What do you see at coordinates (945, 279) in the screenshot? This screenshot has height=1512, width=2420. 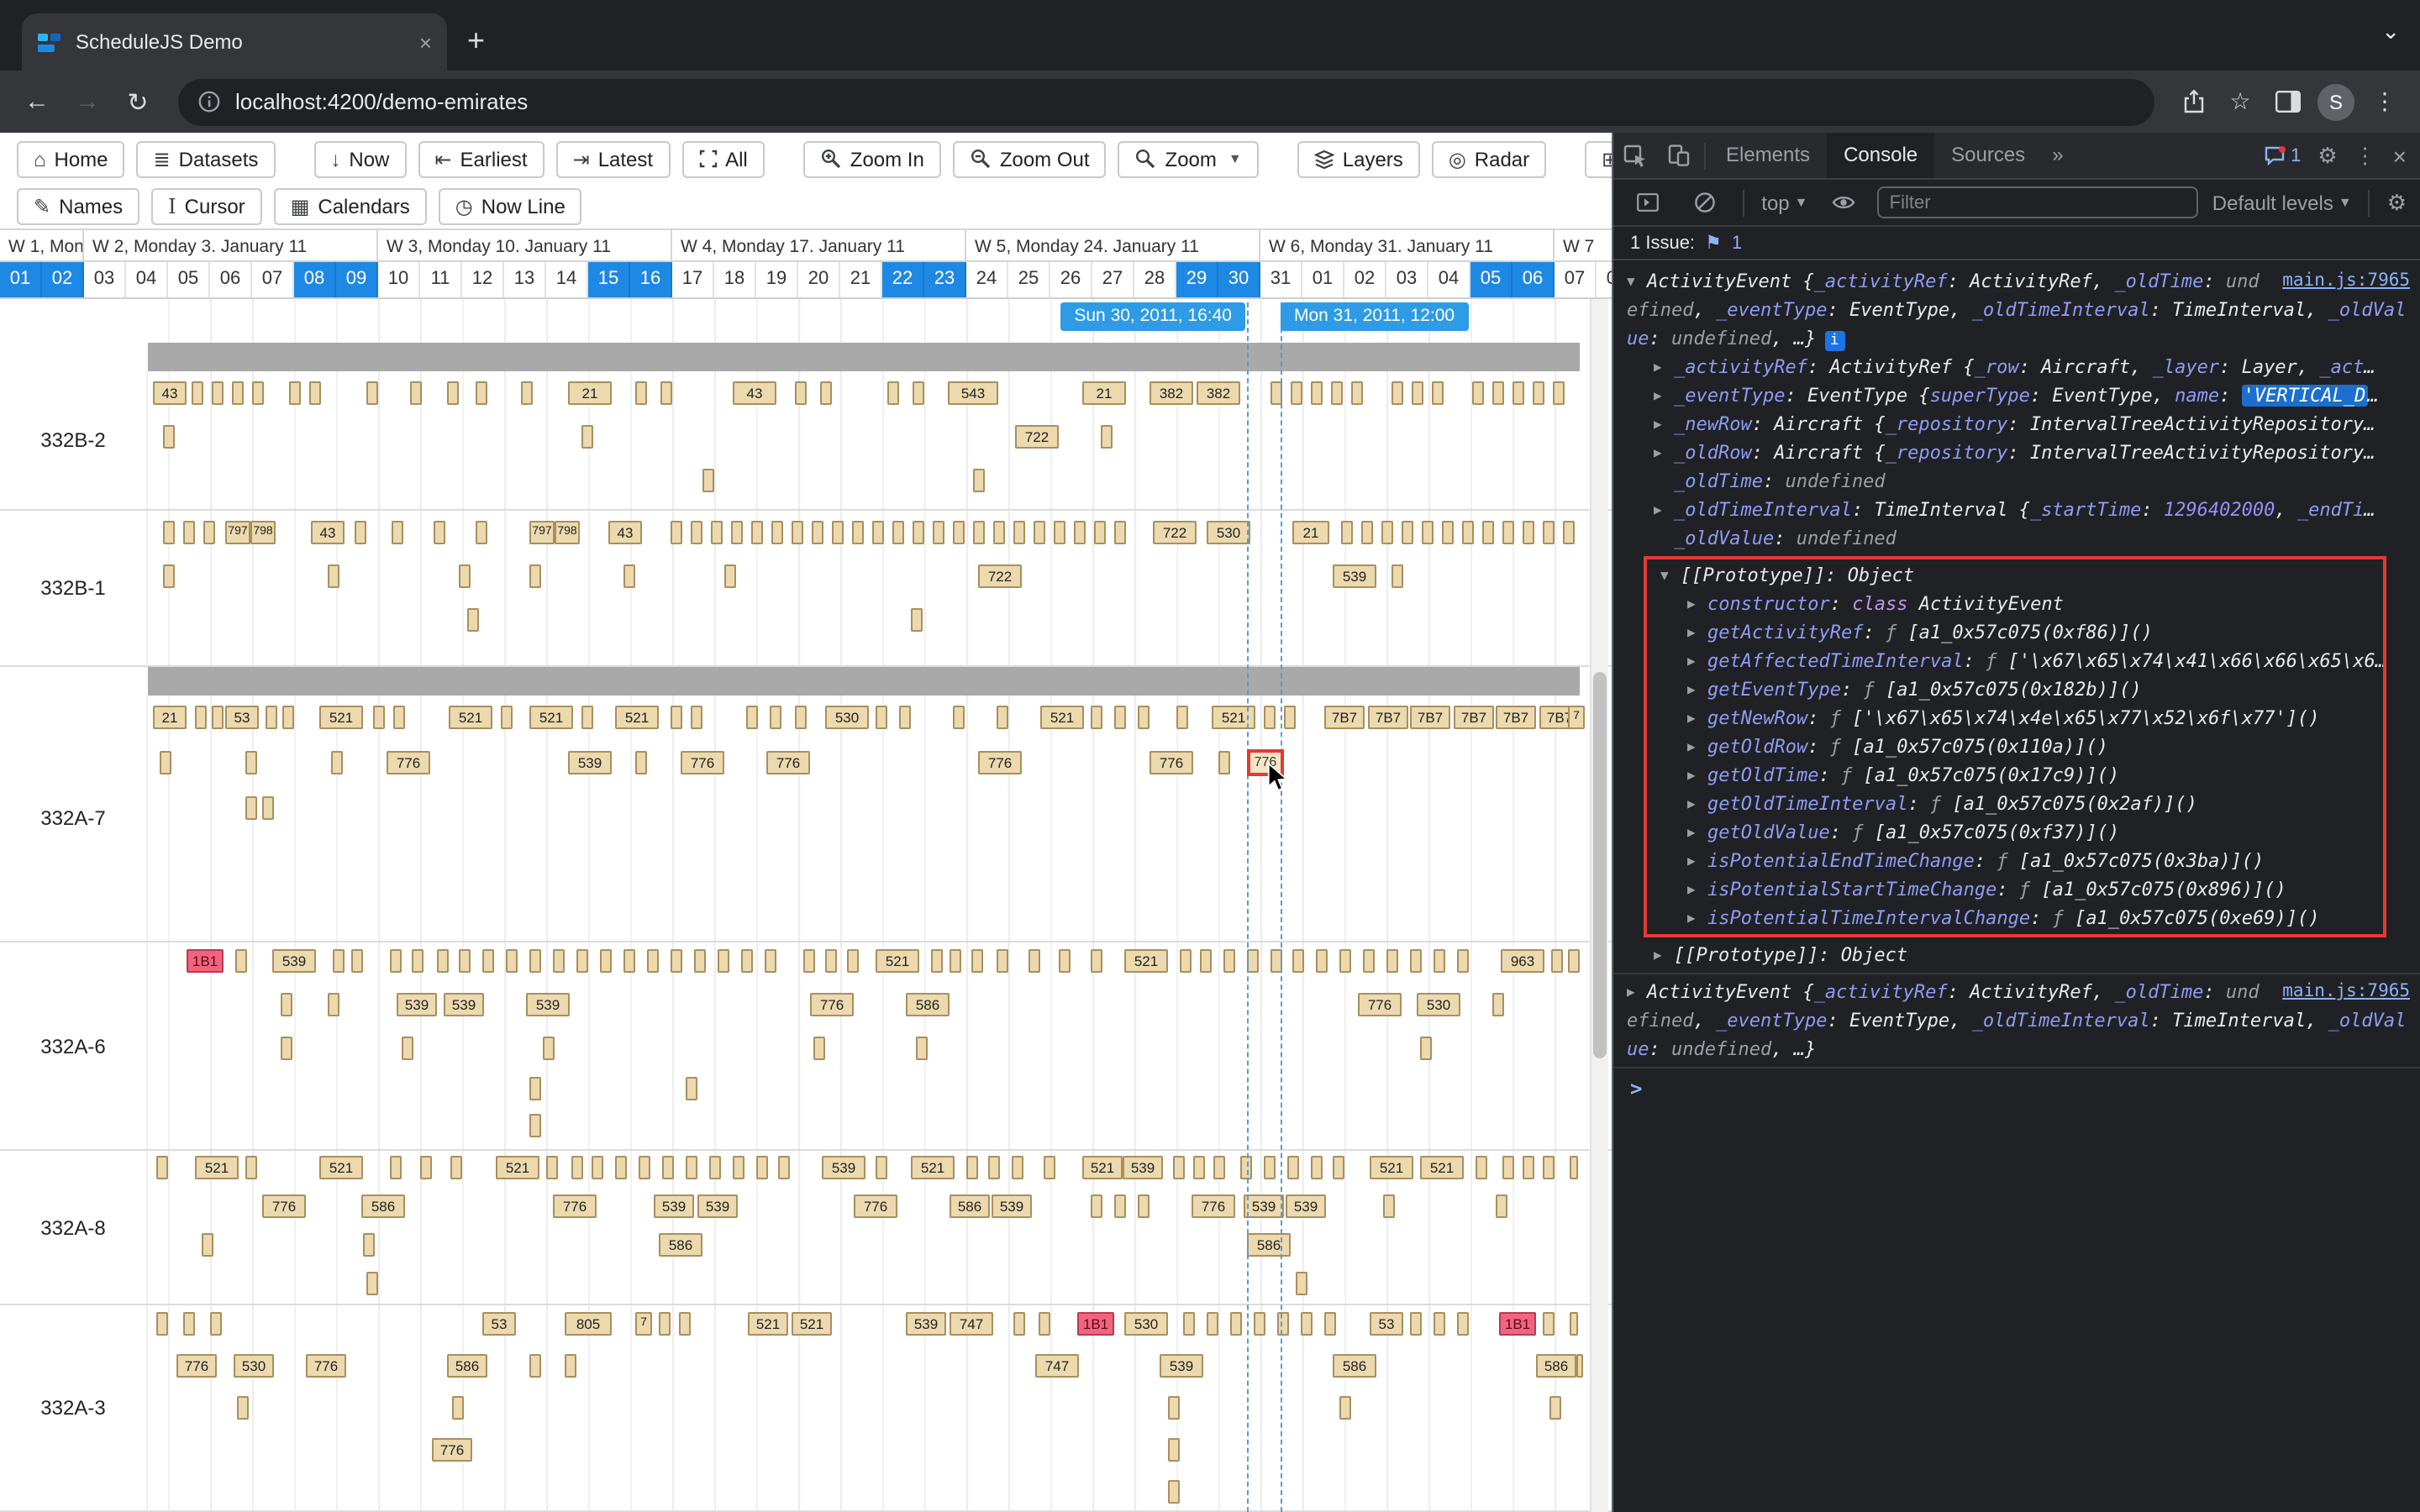 I see `day-header-cell: 23` at bounding box center [945, 279].